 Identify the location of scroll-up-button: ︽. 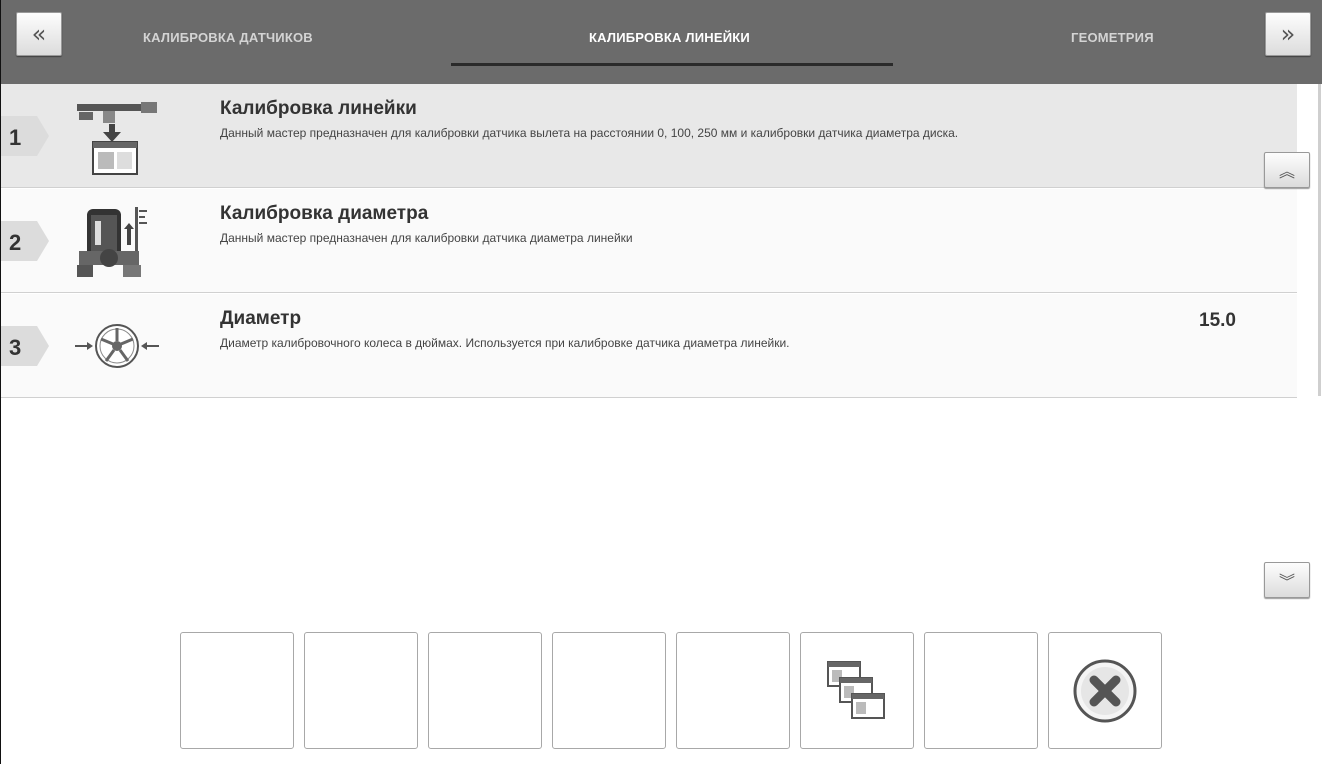
(1287, 170).